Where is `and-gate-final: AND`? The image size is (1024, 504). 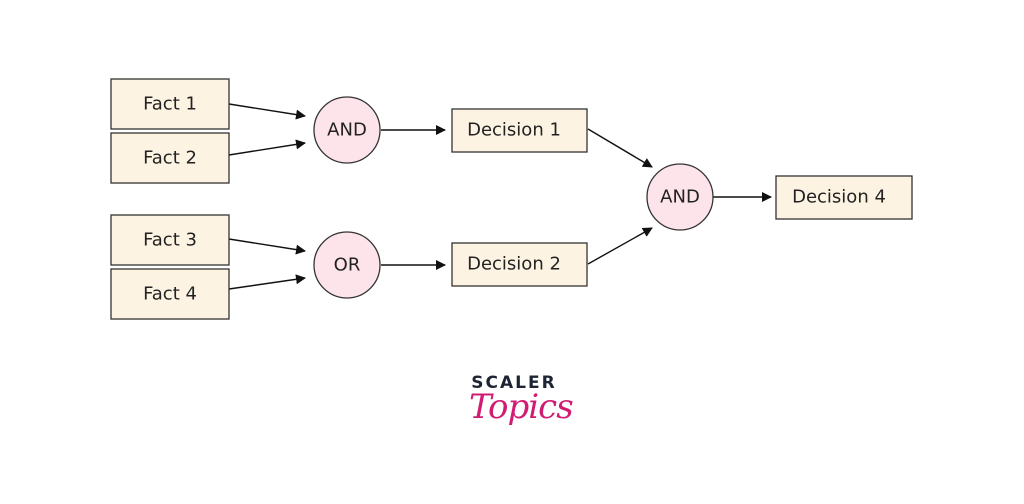 and-gate-final: AND is located at coordinates (680, 197).